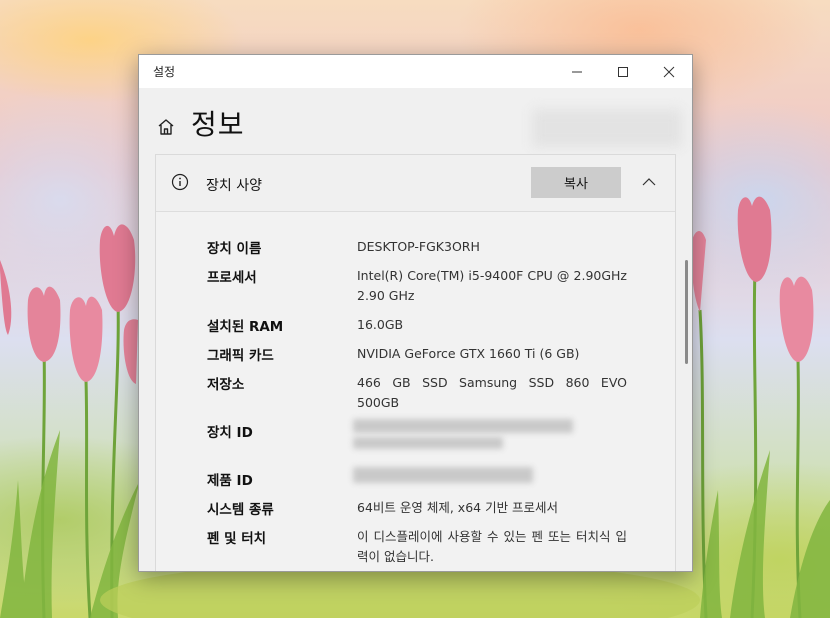 The width and height of the screenshot is (830, 618). Describe the element at coordinates (234, 249) in the screenshot. I see `spec-label: 장치 이름` at that location.